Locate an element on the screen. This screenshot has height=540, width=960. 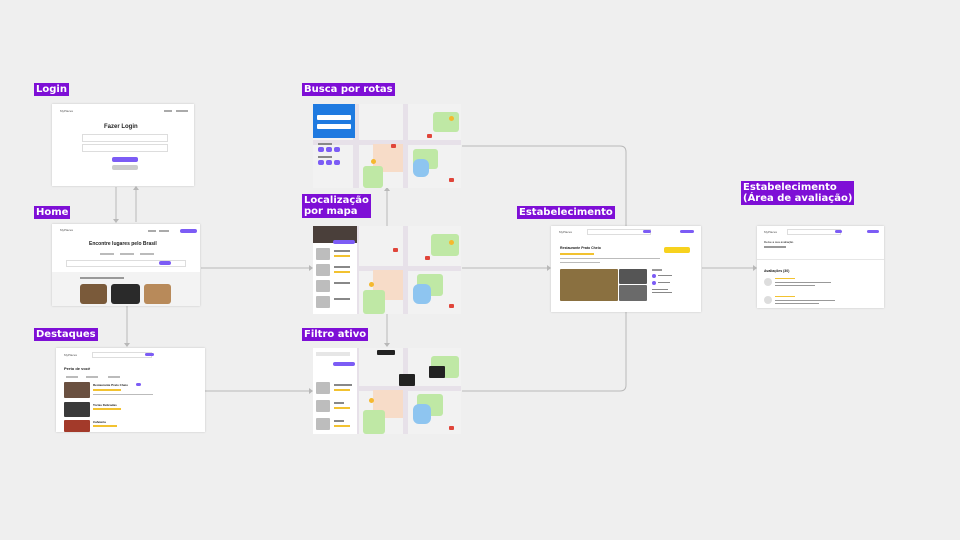
label-destaques: Destaques is located at coordinates (66, 334).